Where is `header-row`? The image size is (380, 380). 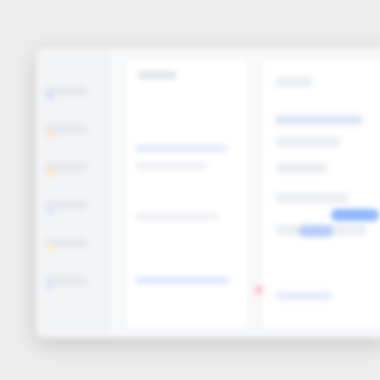 header-row is located at coordinates (294, 82).